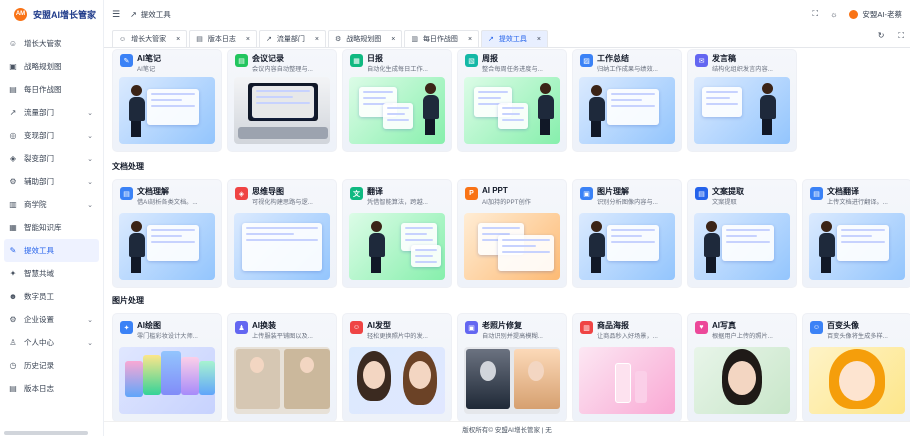 Image resolution: width=910 pixels, height=436 pixels. What do you see at coordinates (150, 38) in the screenshot?
I see `tab-0: ☺ 增长大管家 ×` at bounding box center [150, 38].